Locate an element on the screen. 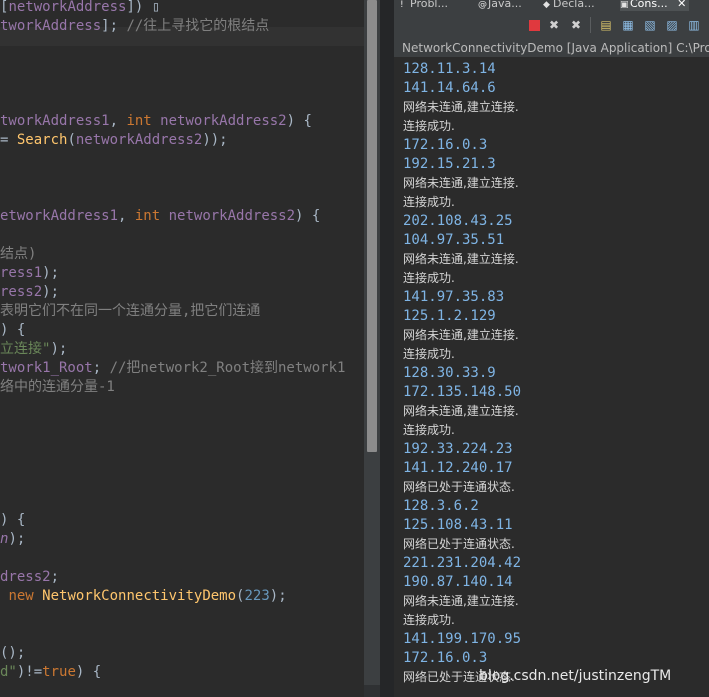 The width and height of the screenshot is (709, 697). remove-all-terminated-button: ✖ is located at coordinates (576, 25).